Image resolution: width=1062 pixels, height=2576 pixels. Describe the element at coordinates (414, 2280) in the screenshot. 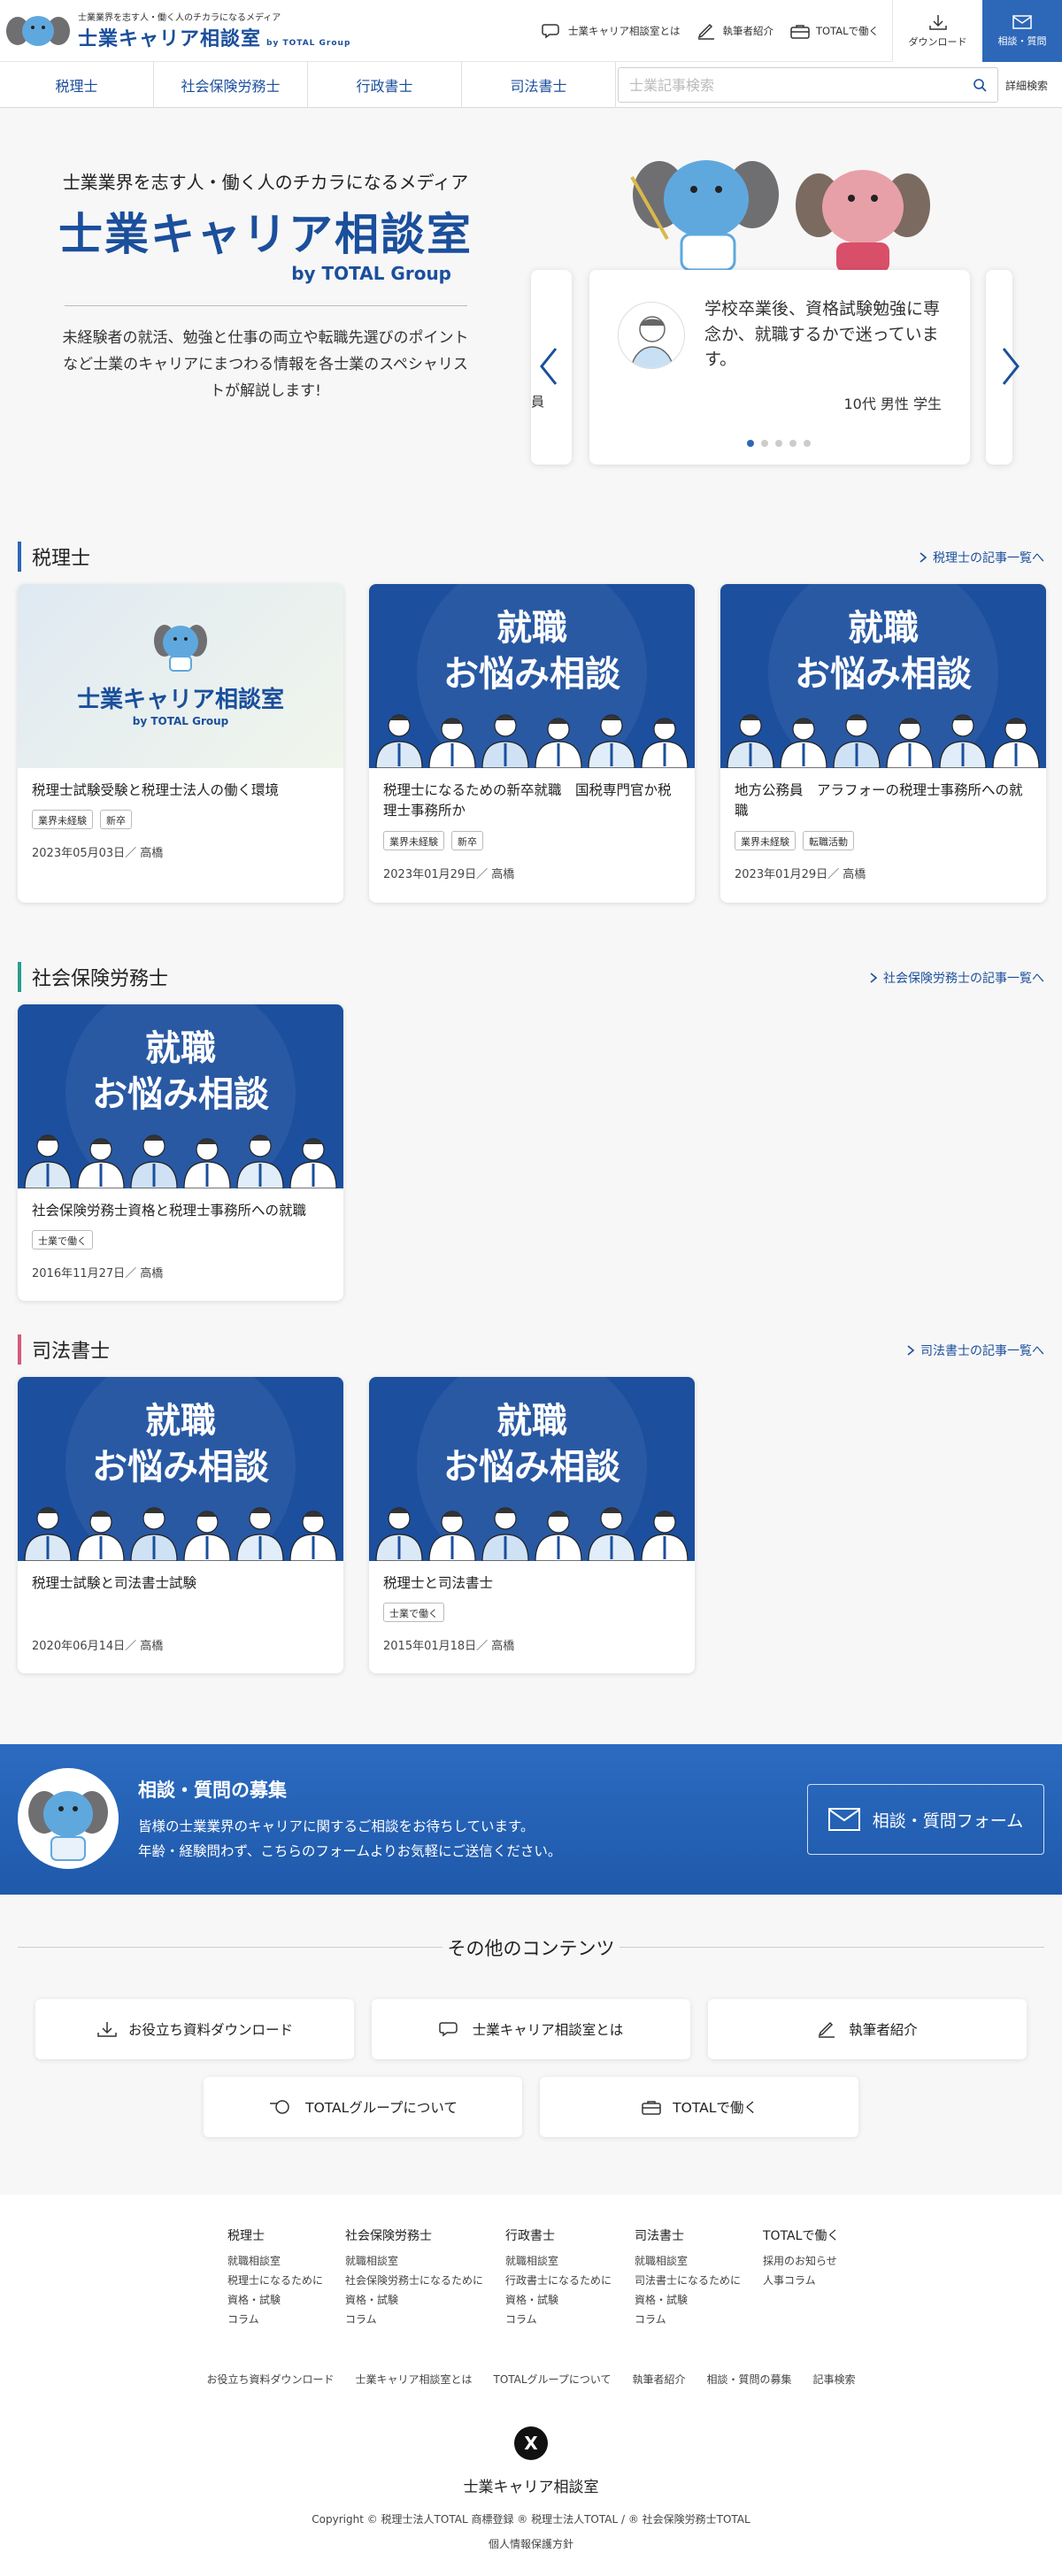

I see `footer-column-link: 社会保険労務士になるために` at that location.